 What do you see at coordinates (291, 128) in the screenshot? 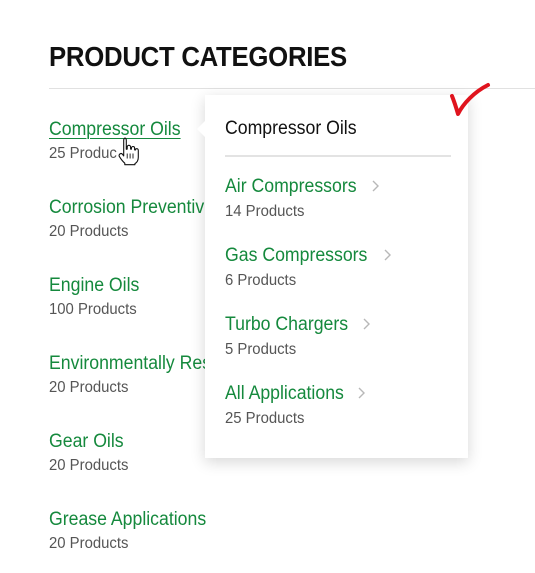
I see `flyout-title: Compressor Oils` at bounding box center [291, 128].